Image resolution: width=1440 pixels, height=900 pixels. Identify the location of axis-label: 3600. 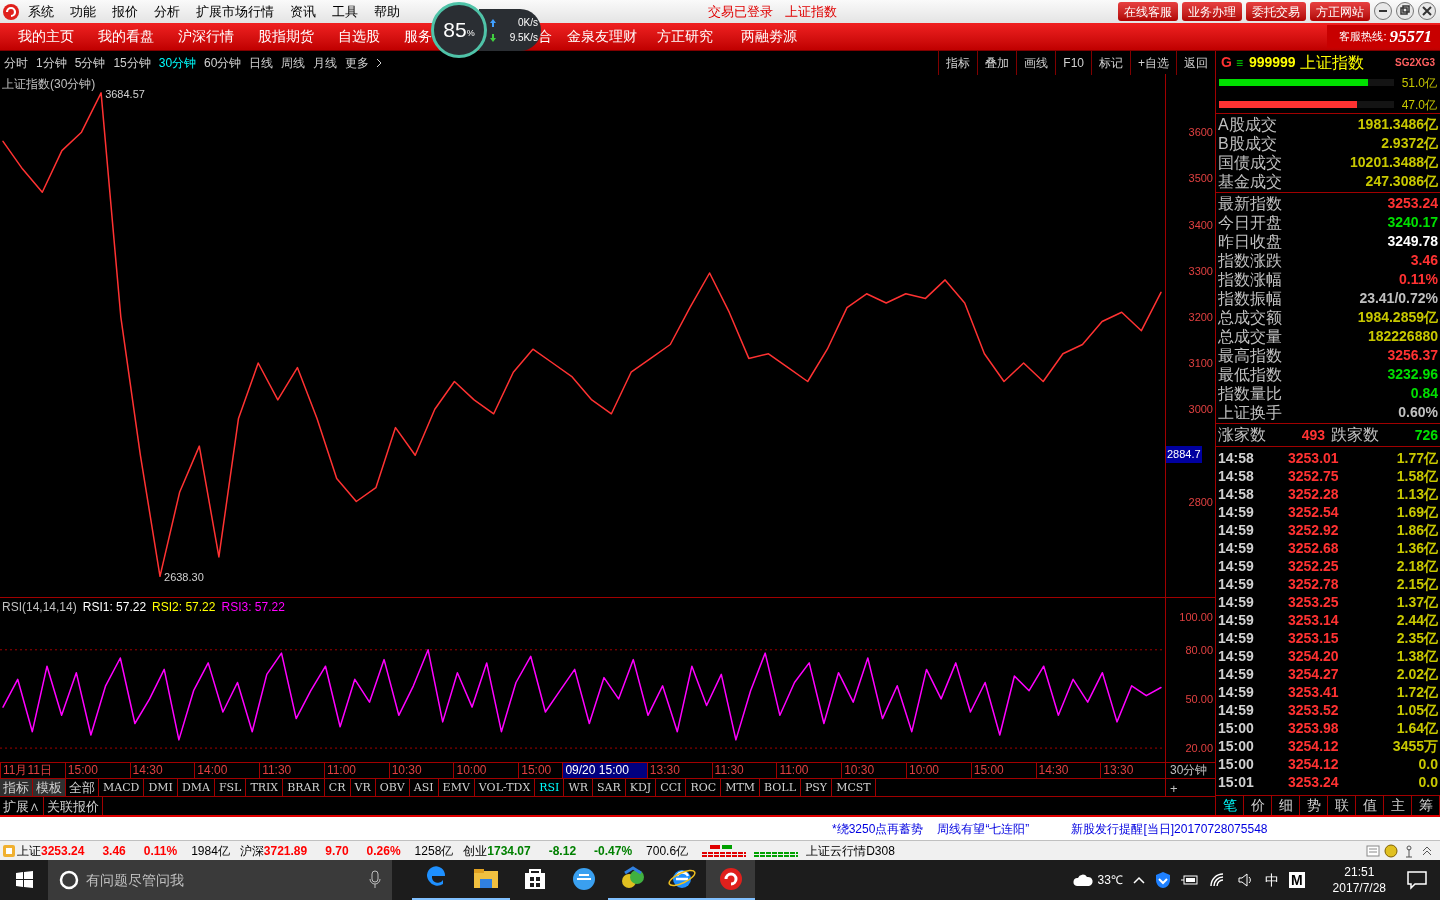
(1200, 133).